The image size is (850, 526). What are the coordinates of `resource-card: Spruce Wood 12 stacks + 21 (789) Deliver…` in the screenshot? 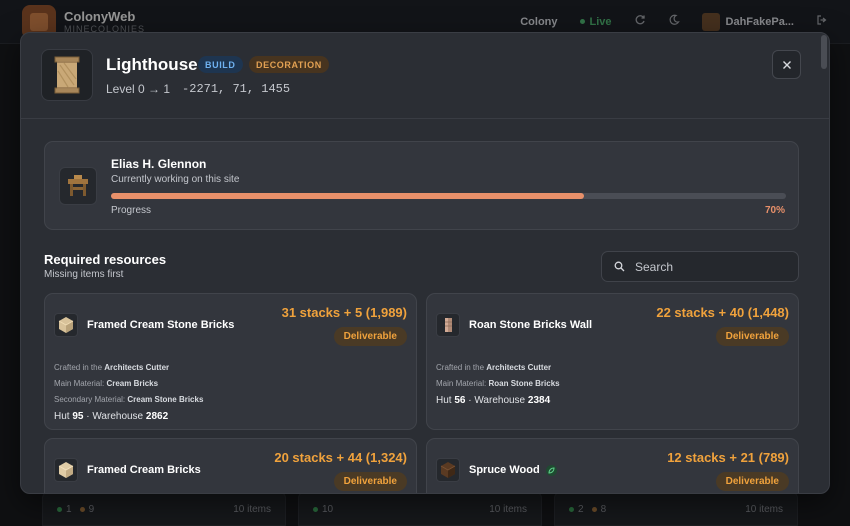 It's located at (612, 465).